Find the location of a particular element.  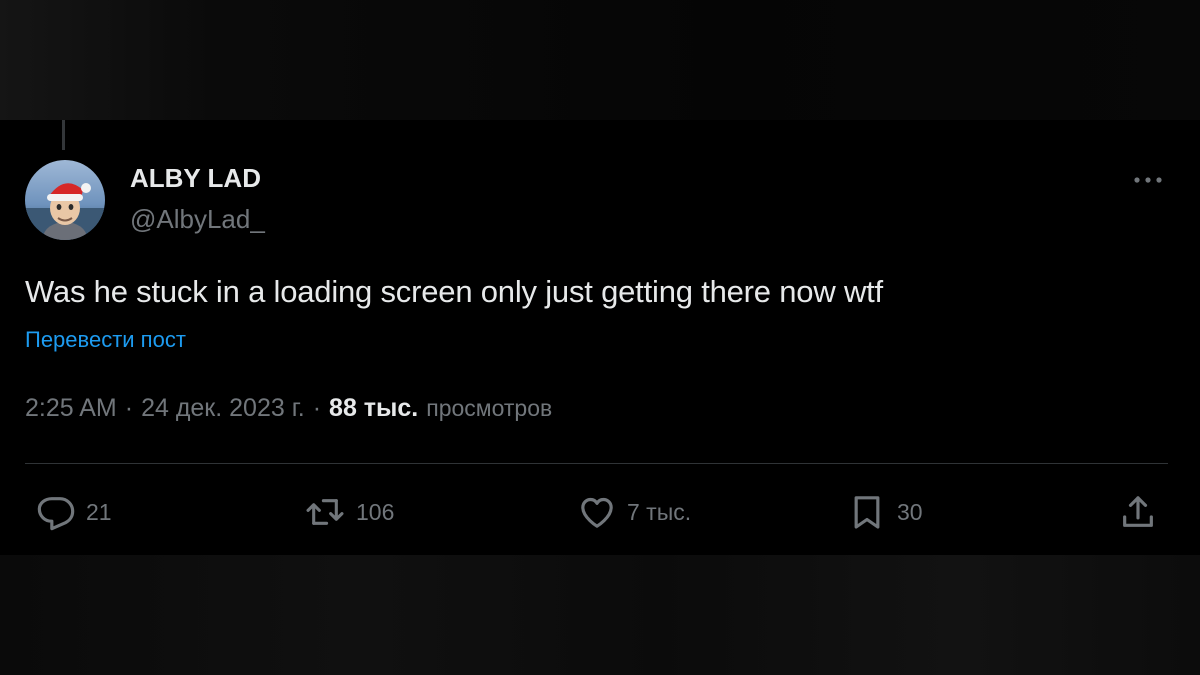

share-icon is located at coordinates (1138, 511).